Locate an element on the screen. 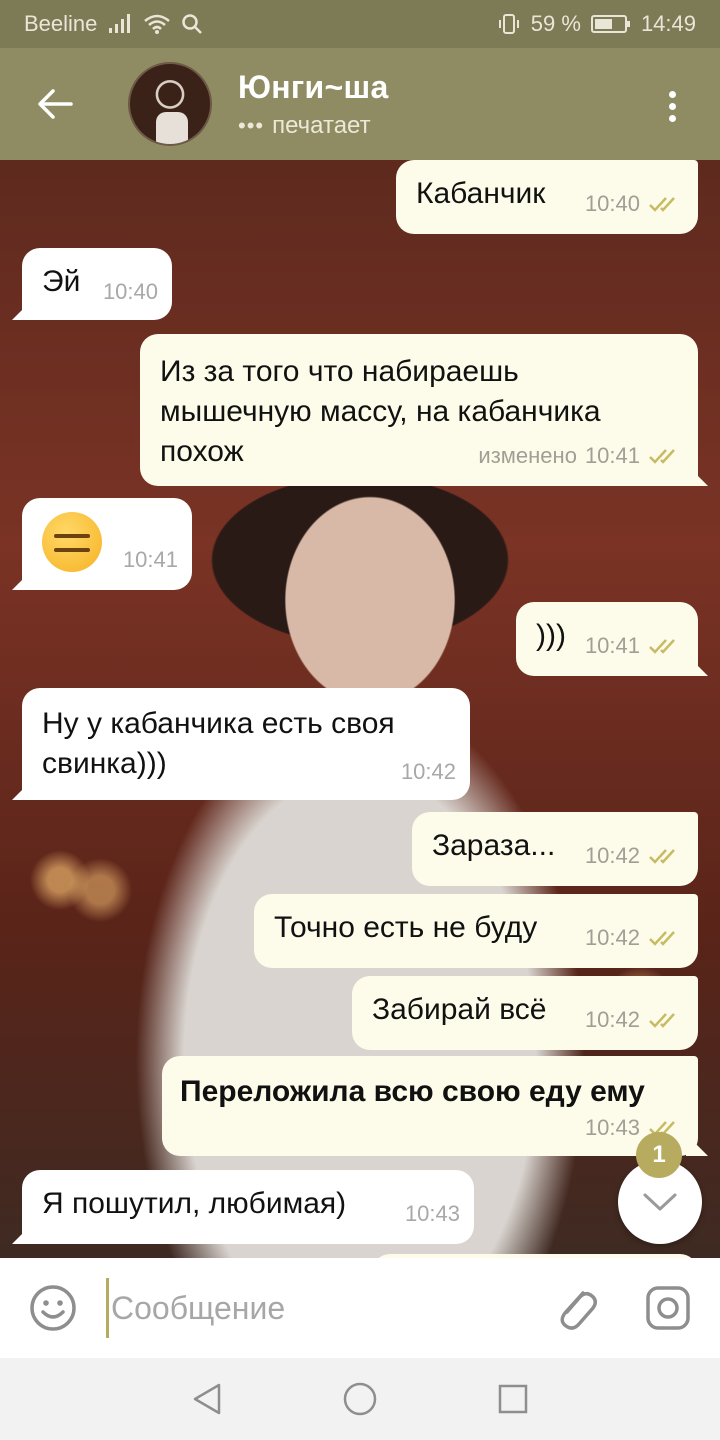 The image size is (720, 1440). more-options-button is located at coordinates (672, 106).